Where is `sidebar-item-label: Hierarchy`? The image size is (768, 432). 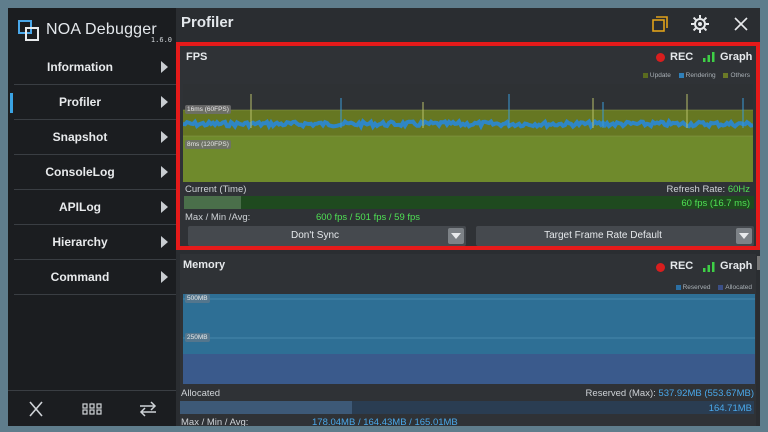 sidebar-item-label: Hierarchy is located at coordinates (80, 242).